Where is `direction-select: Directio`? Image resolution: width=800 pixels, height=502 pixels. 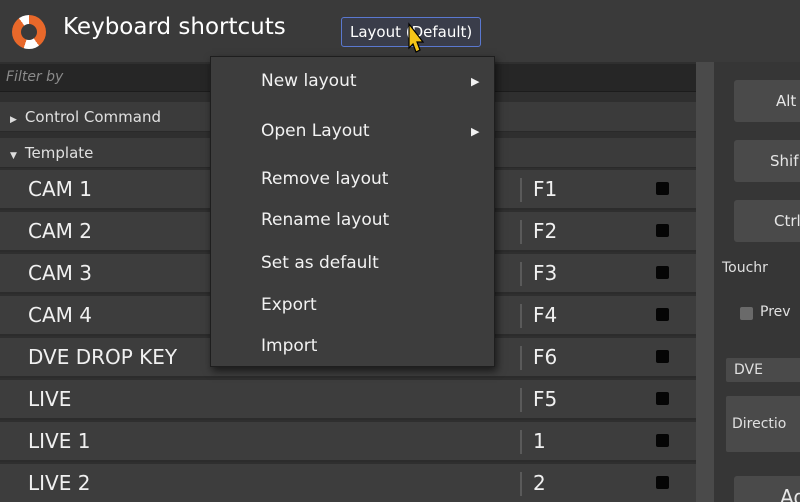
direction-select: Directio is located at coordinates (763, 424).